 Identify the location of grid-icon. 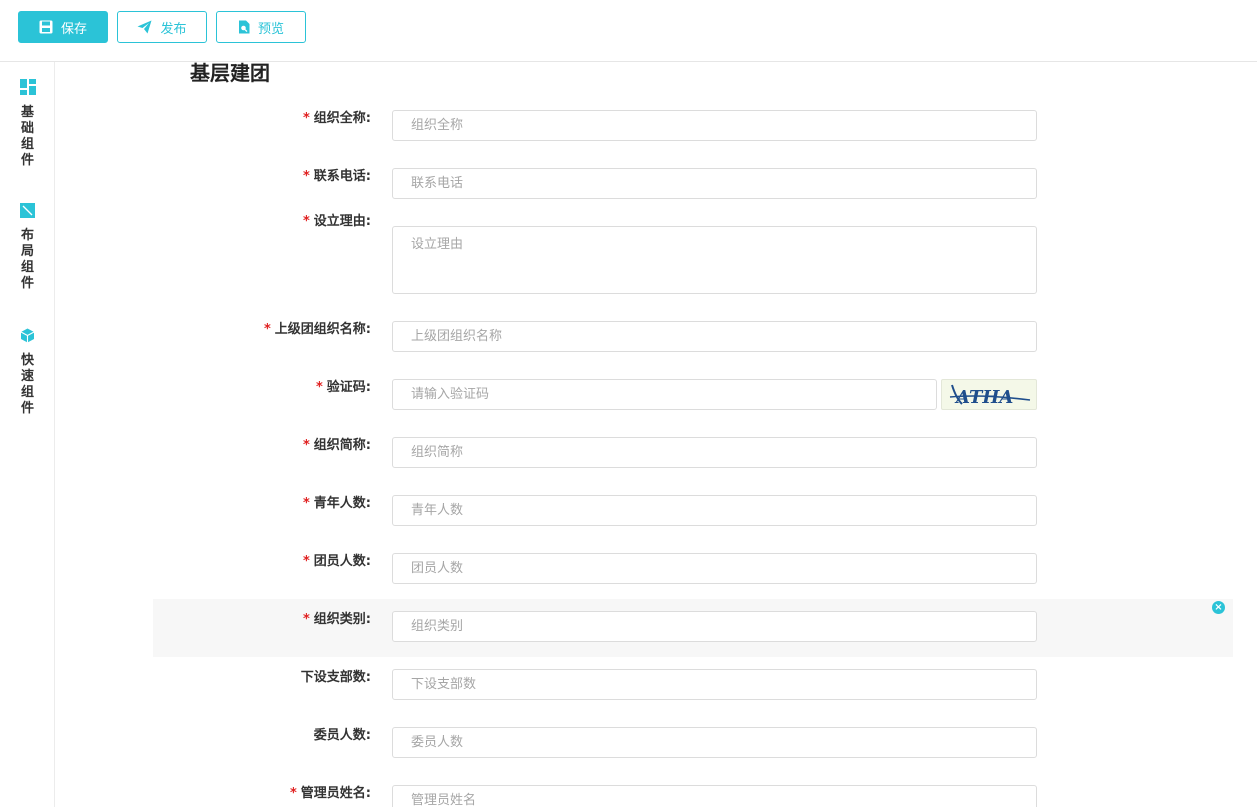
(27, 89).